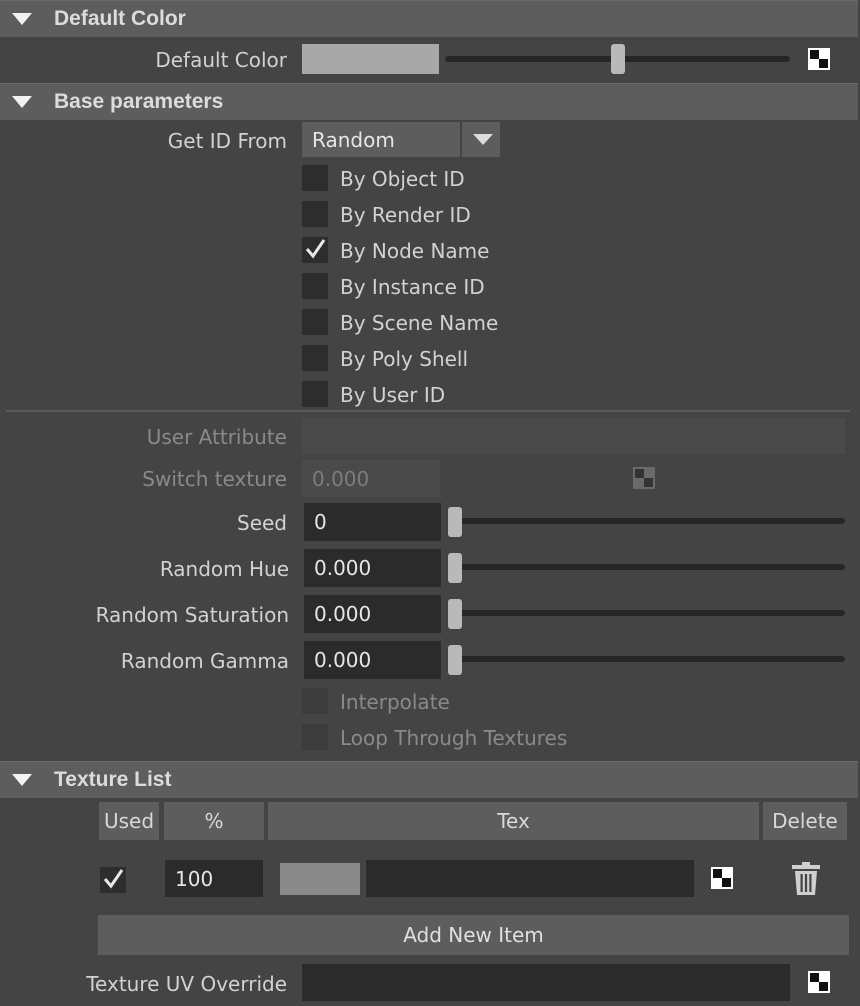 This screenshot has height=1006, width=860. Describe the element at coordinates (204, 661) in the screenshot. I see `random-gamma-label: Random Gamma` at that location.